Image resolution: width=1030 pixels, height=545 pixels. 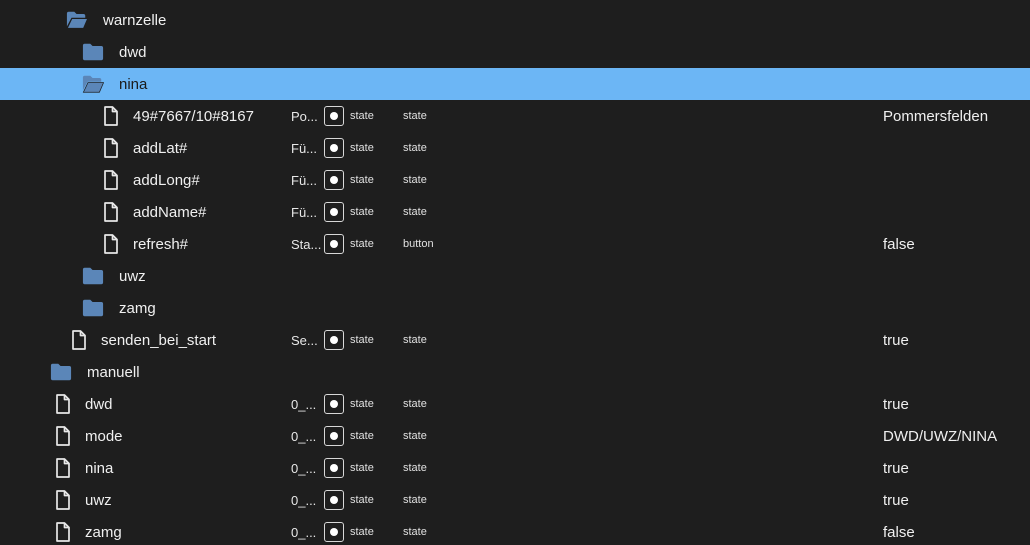 What do you see at coordinates (99, 468) in the screenshot?
I see `state-name: nina` at bounding box center [99, 468].